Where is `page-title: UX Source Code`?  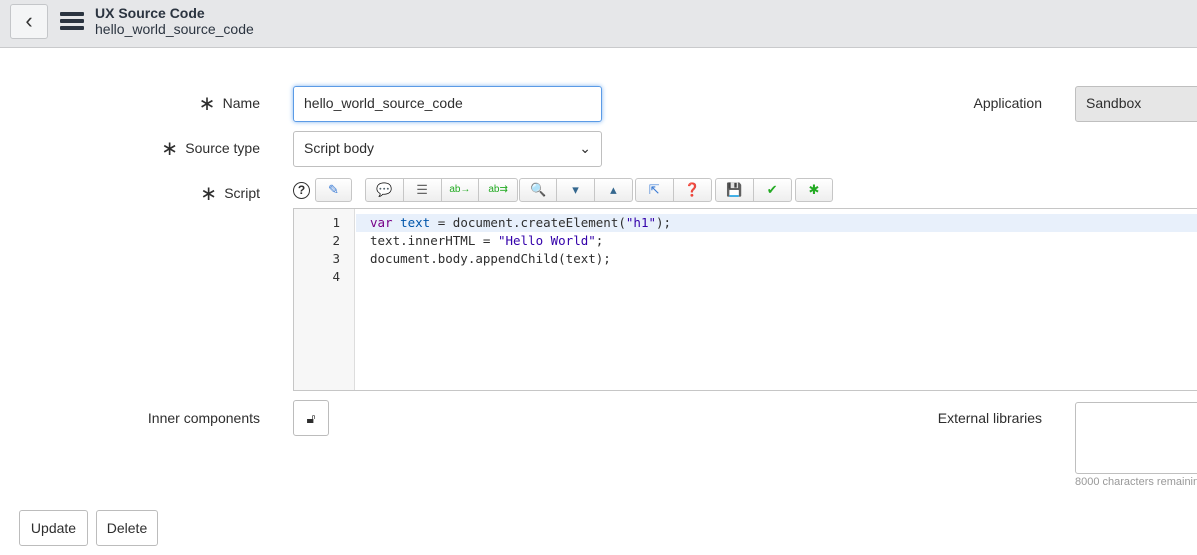 page-title: UX Source Code is located at coordinates (150, 13).